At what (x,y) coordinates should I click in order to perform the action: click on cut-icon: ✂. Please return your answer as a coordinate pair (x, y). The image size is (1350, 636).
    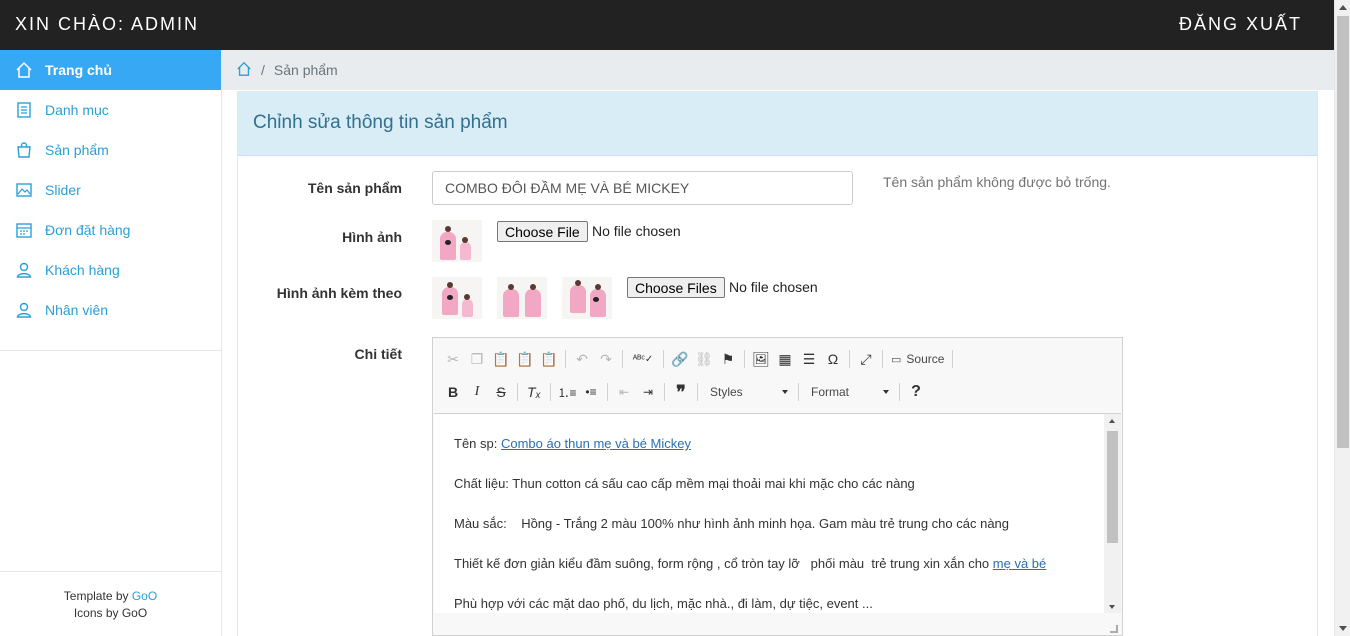
    Looking at the image, I should click on (453, 359).